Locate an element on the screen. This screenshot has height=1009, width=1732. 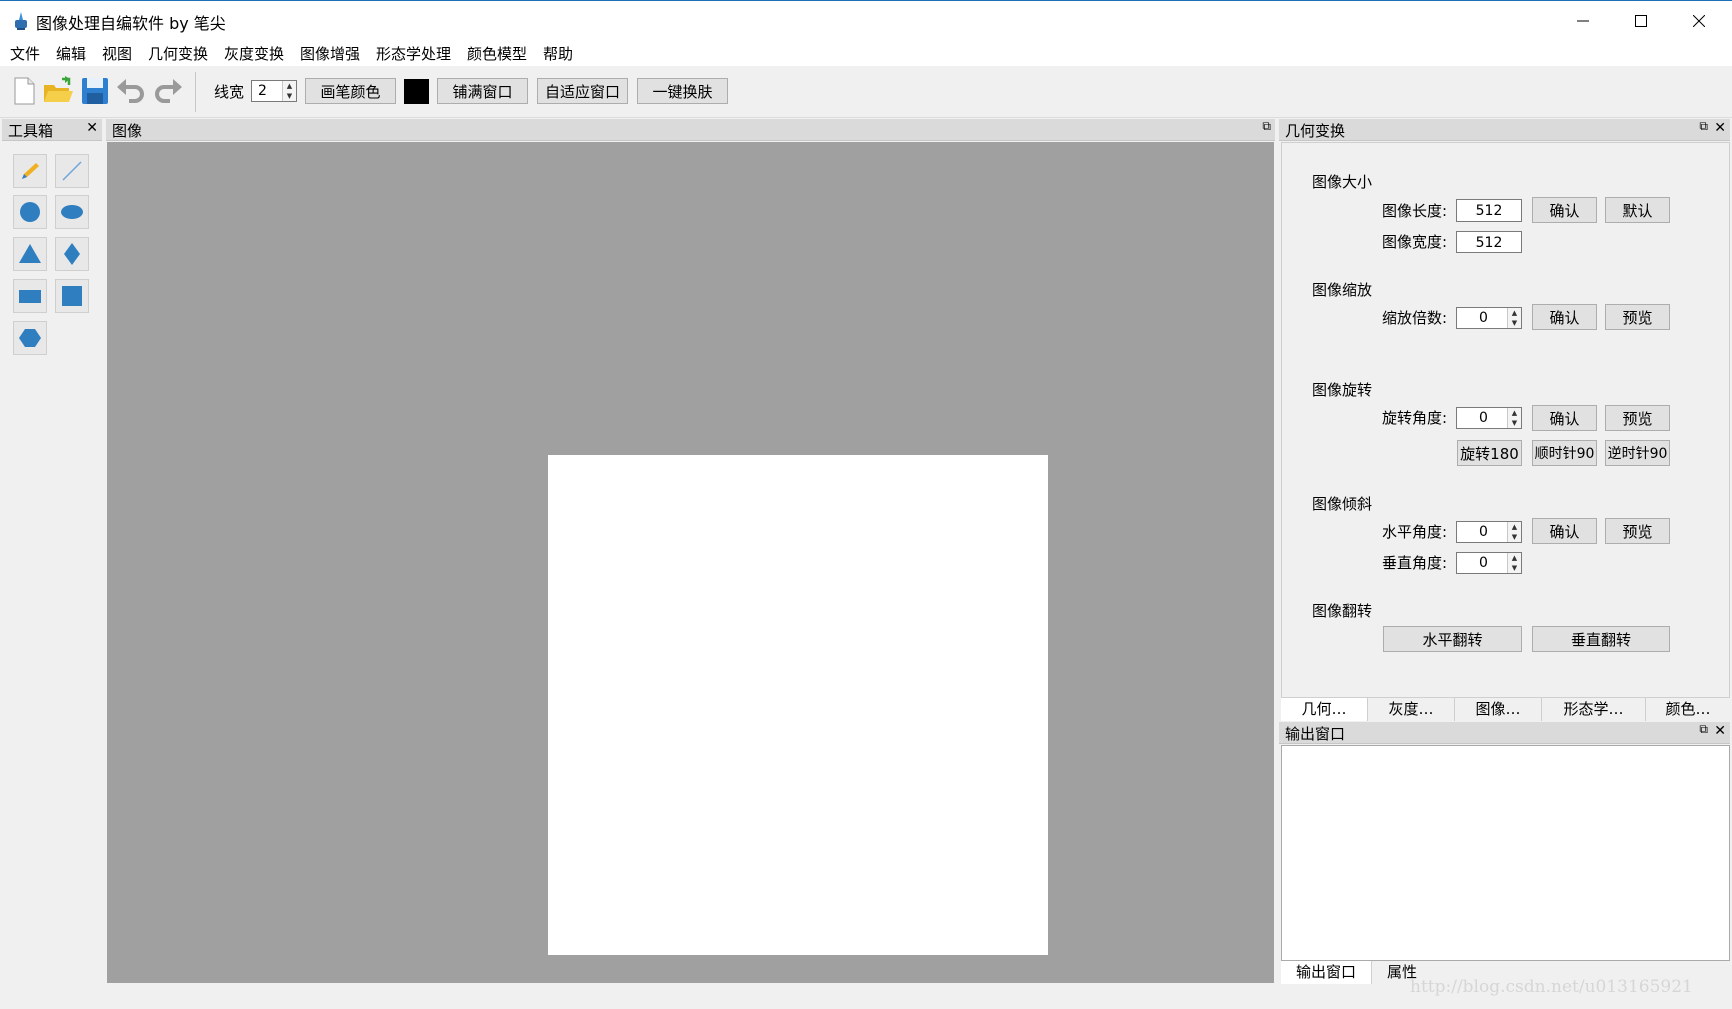
flip-horizontal-button: 水平翻转 is located at coordinates (1452, 639).